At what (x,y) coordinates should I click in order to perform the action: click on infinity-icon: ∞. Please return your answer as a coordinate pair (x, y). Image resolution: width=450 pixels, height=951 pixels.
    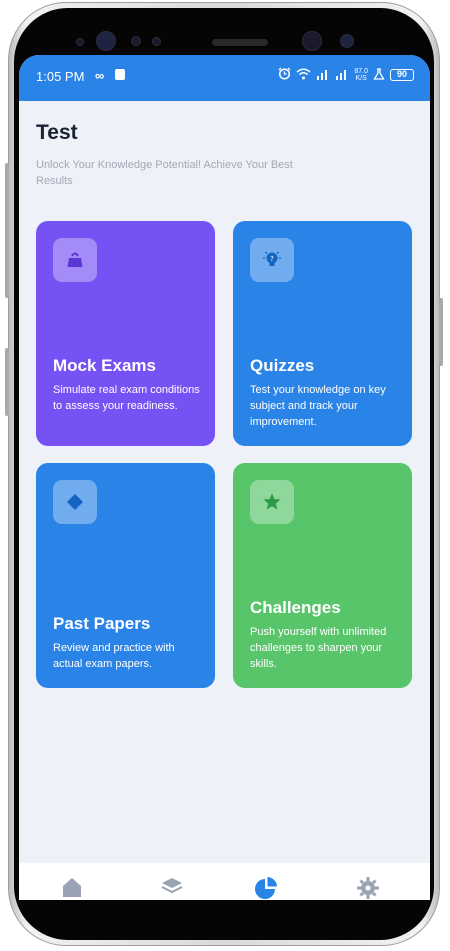
    Looking at the image, I should click on (100, 75).